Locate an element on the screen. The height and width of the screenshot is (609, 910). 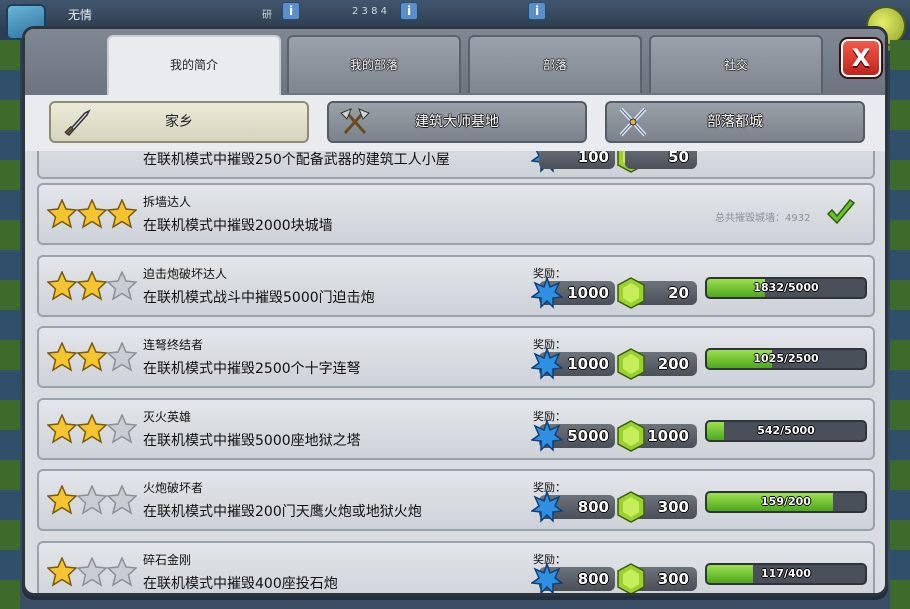
progress-text: 159/200 is located at coordinates (786, 501).